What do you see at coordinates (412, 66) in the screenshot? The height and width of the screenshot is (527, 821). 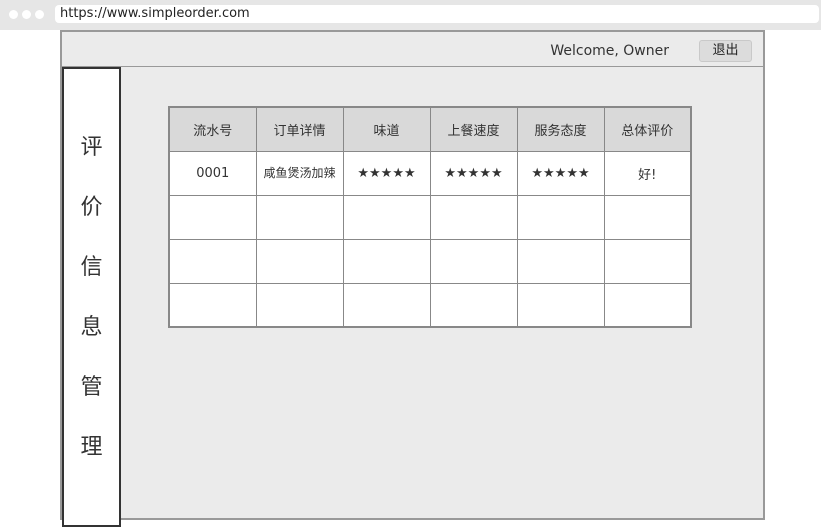 I see `header-divider` at bounding box center [412, 66].